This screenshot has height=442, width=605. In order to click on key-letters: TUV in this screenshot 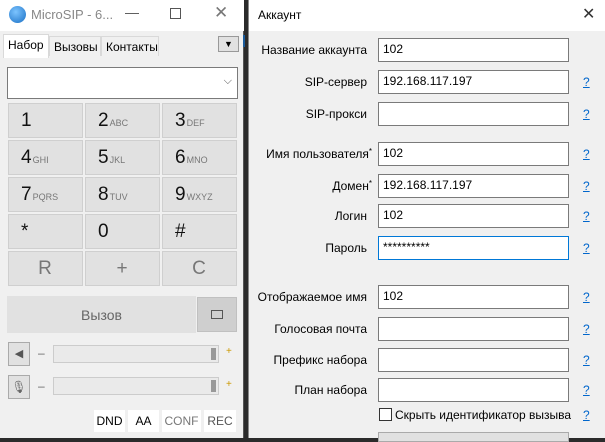, I will do `click(118, 196)`.